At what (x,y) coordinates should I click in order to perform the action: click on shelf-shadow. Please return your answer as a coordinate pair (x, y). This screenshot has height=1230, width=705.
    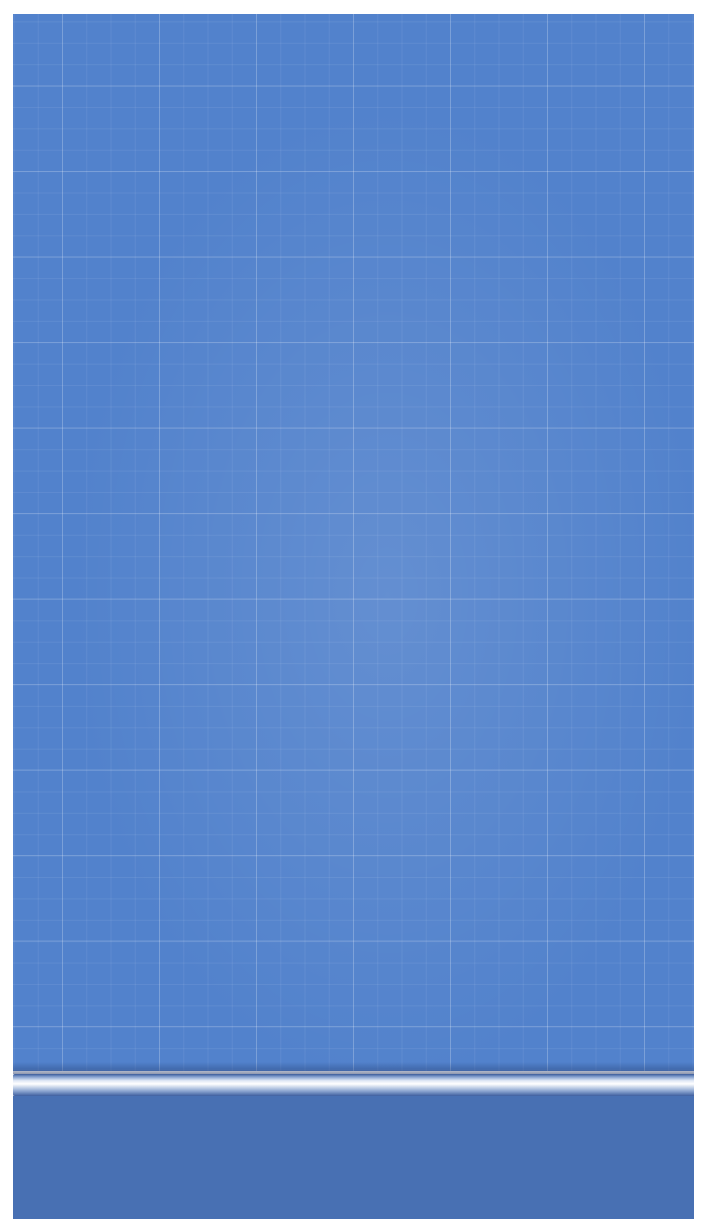
    Looking at the image, I should click on (353, 1068).